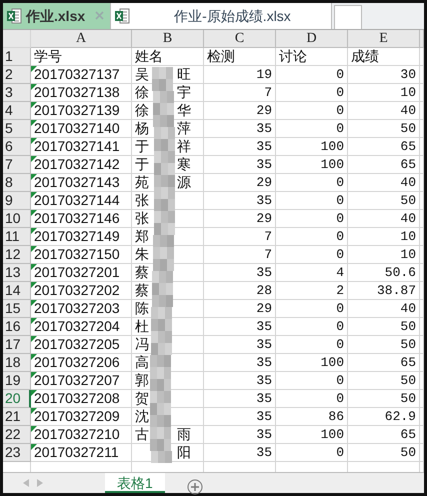 The width and height of the screenshot is (427, 496). Describe the element at coordinates (81, 435) in the screenshot. I see `table-cell: 20170327210` at that location.